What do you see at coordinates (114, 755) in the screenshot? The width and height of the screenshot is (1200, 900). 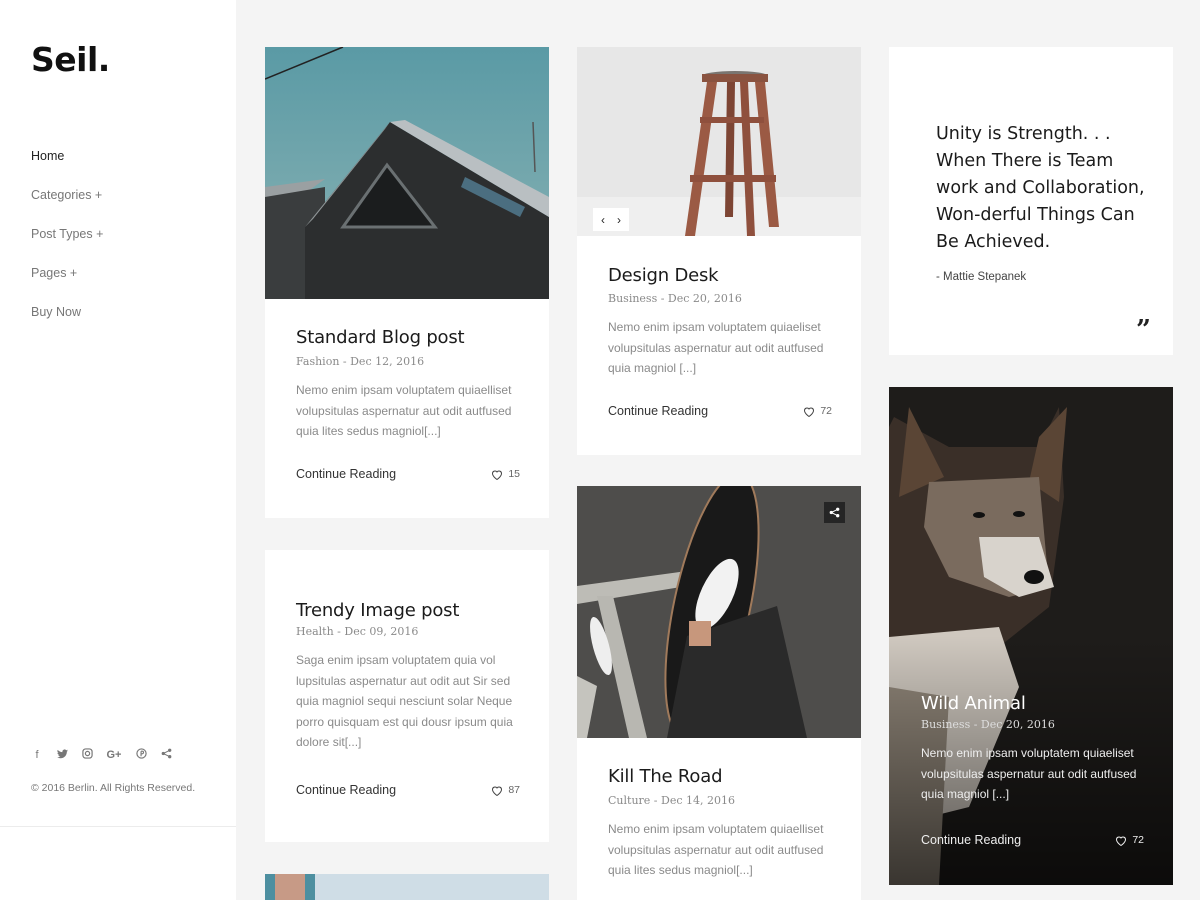 I see `google-plus-icon: G+` at bounding box center [114, 755].